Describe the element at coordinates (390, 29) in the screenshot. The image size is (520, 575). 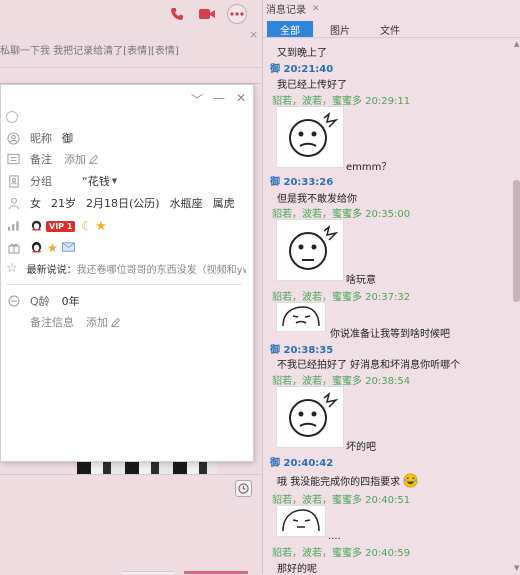
I see `filter-tab-files: 文件` at that location.